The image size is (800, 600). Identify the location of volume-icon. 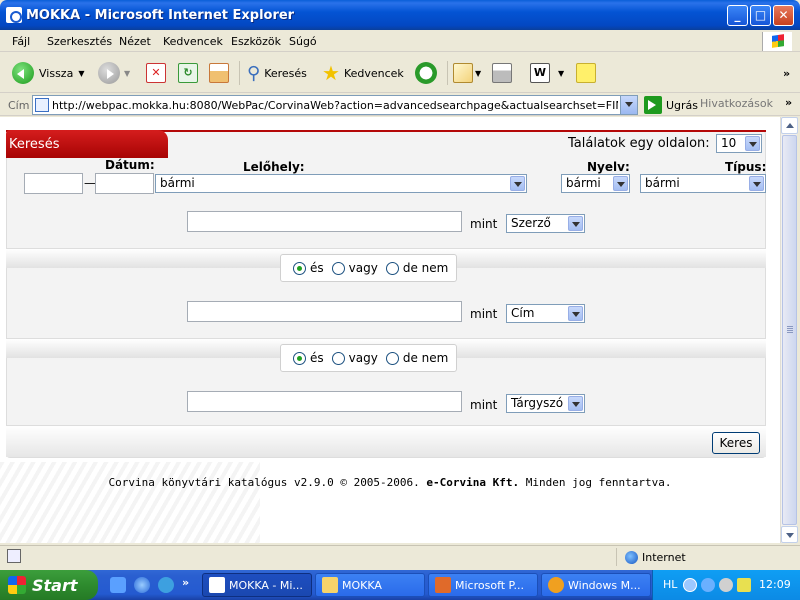
(726, 585).